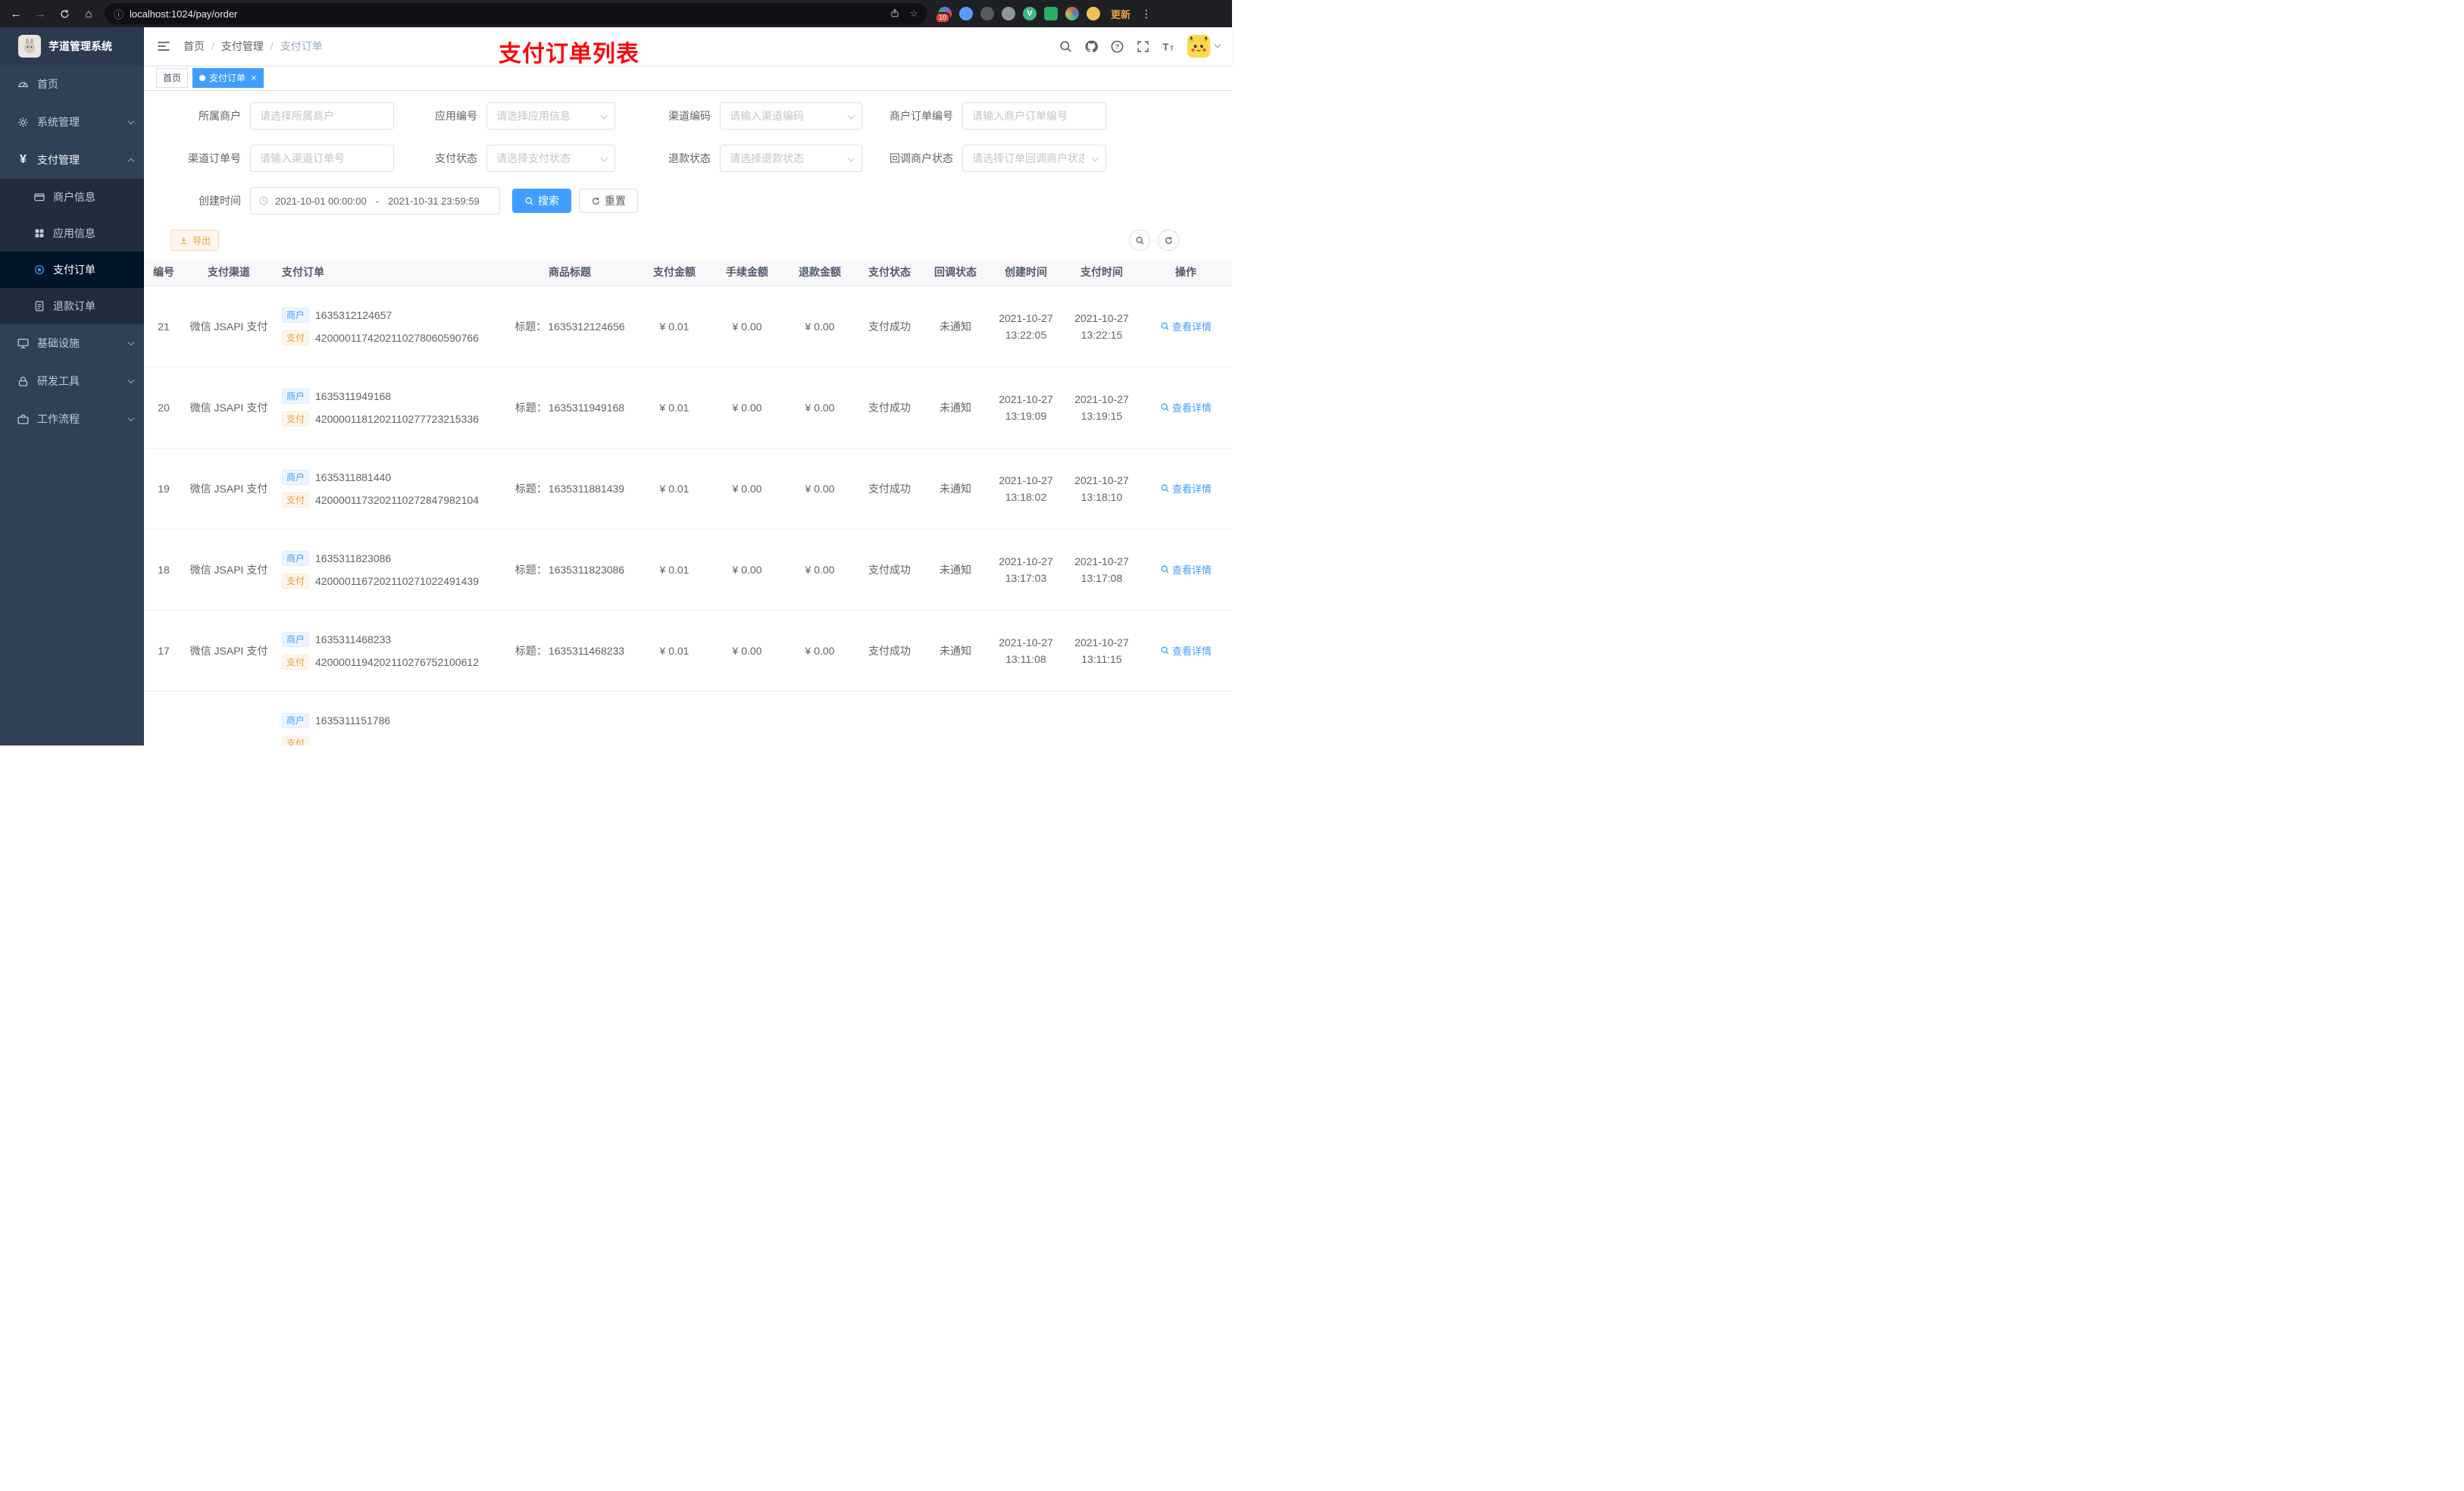 Image resolution: width=2464 pixels, height=1491 pixels. I want to click on merchant-tag: 商户, so click(296, 396).